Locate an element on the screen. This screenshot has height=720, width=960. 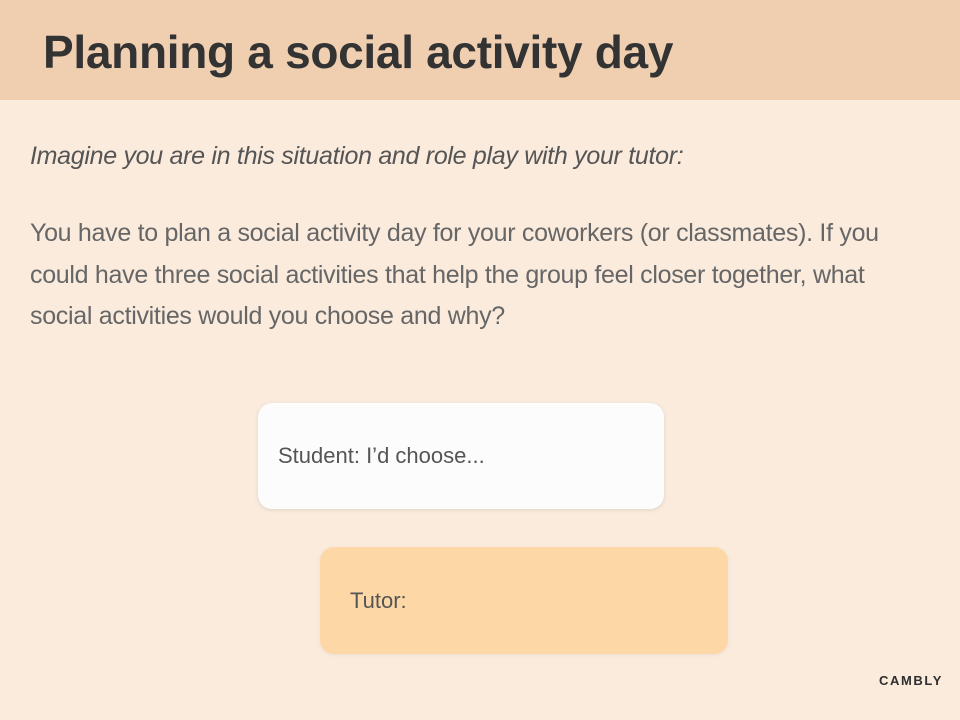
cambly-logo: CAMBLY is located at coordinates (911, 680).